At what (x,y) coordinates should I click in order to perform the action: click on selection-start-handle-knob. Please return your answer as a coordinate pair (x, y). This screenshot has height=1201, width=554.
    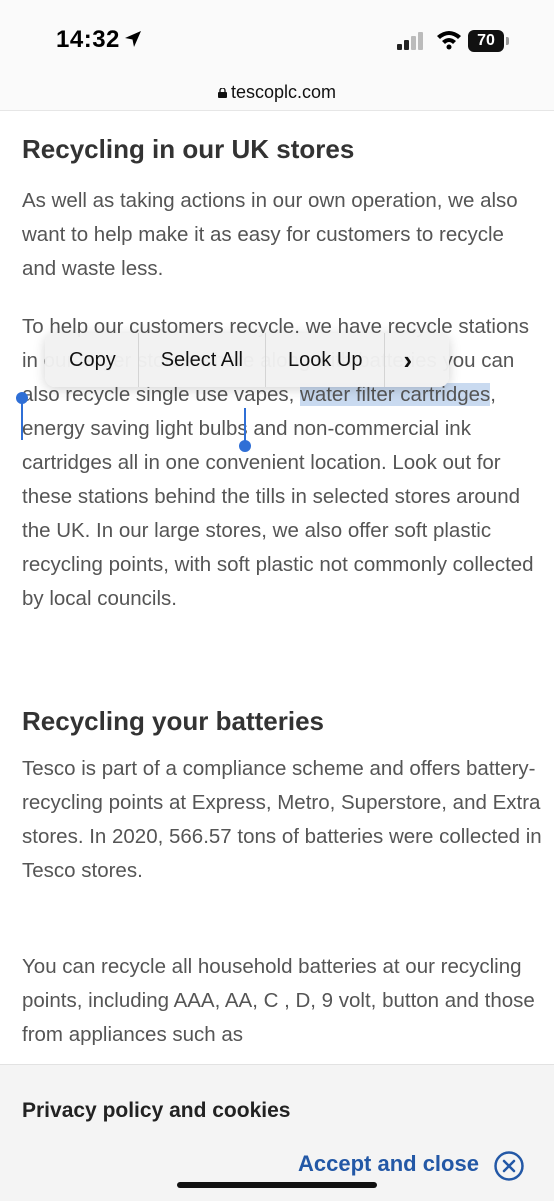
    Looking at the image, I should click on (22, 398).